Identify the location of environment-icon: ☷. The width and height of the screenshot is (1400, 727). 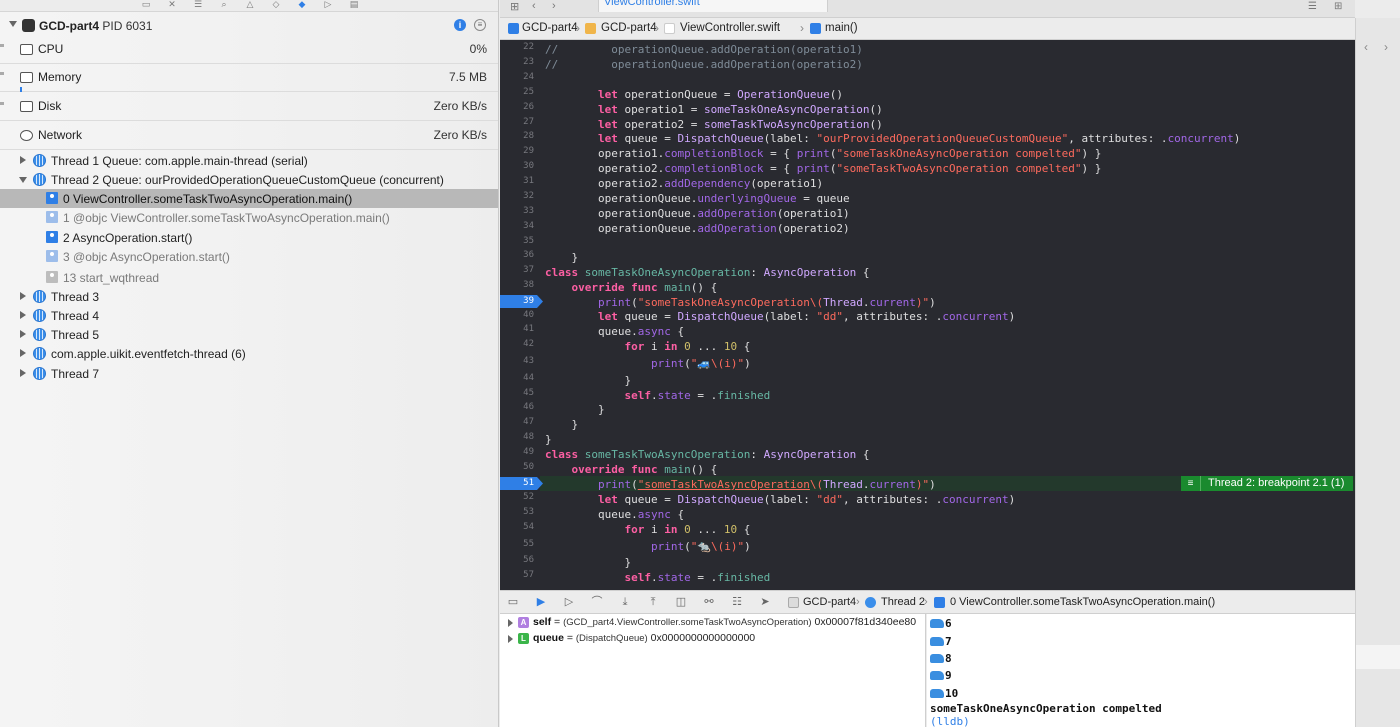
(737, 602).